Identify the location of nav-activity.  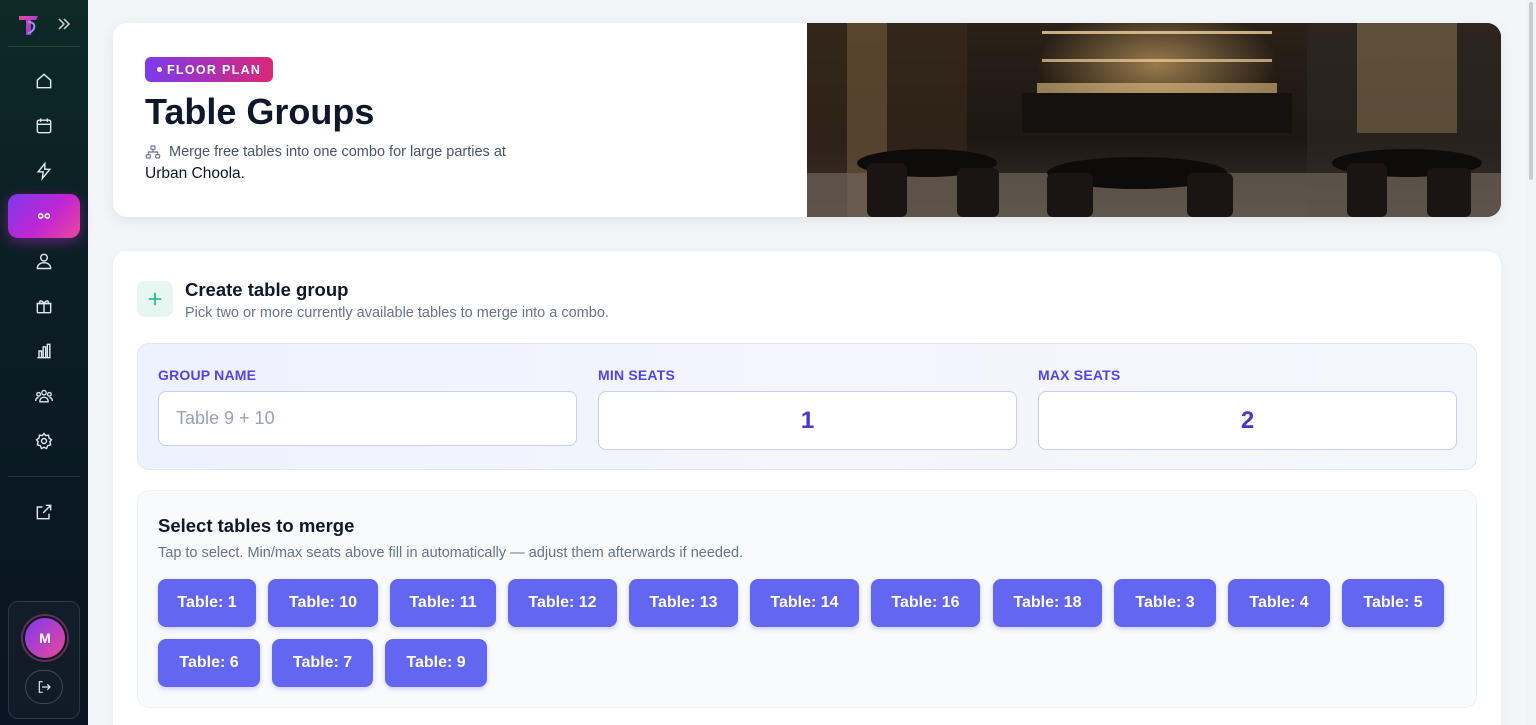
(44, 171).